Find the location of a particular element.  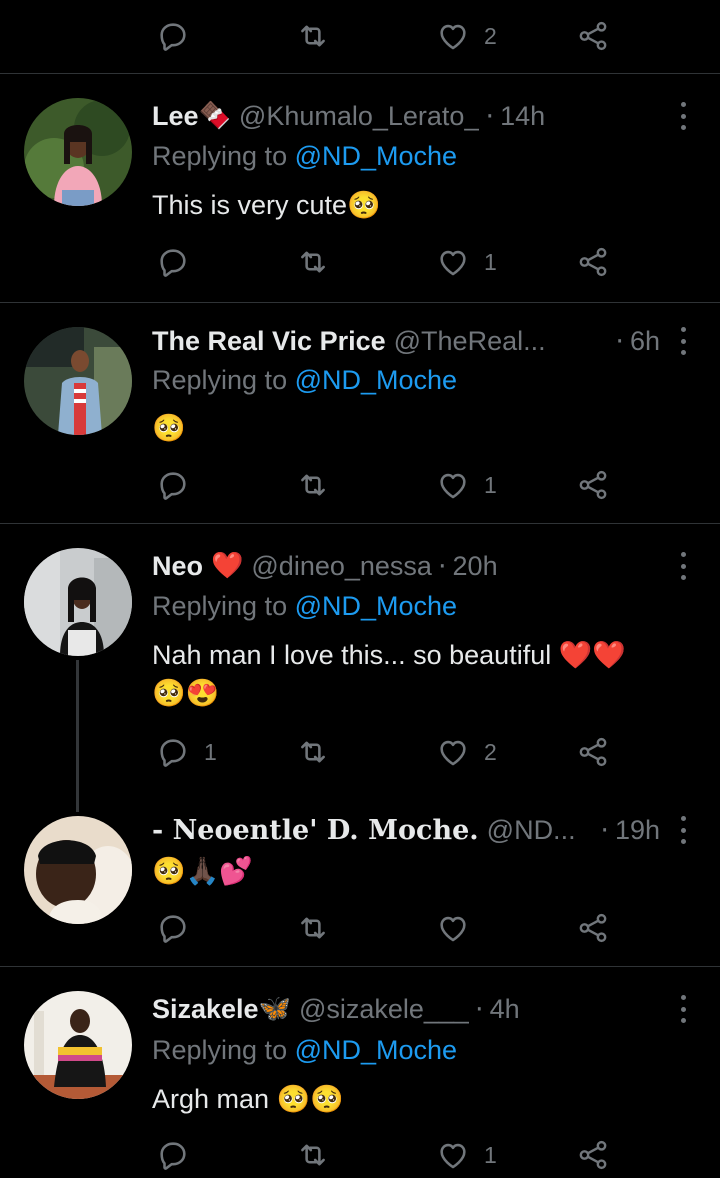

user-handle: @dineo_nessa is located at coordinates (341, 566).